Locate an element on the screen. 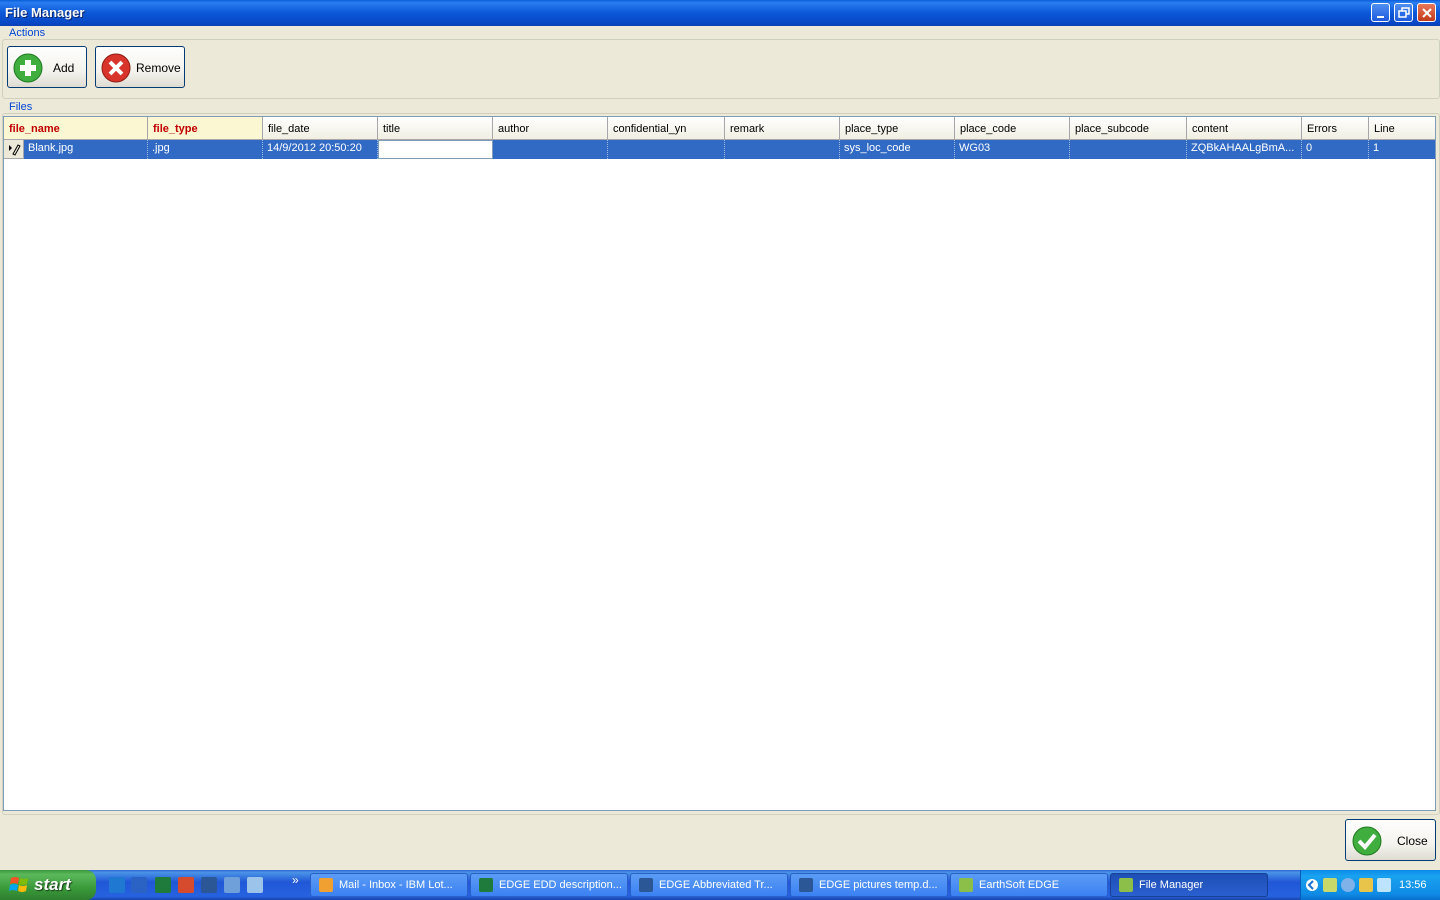 The width and height of the screenshot is (1440, 900). column-header-author: author is located at coordinates (550, 128).